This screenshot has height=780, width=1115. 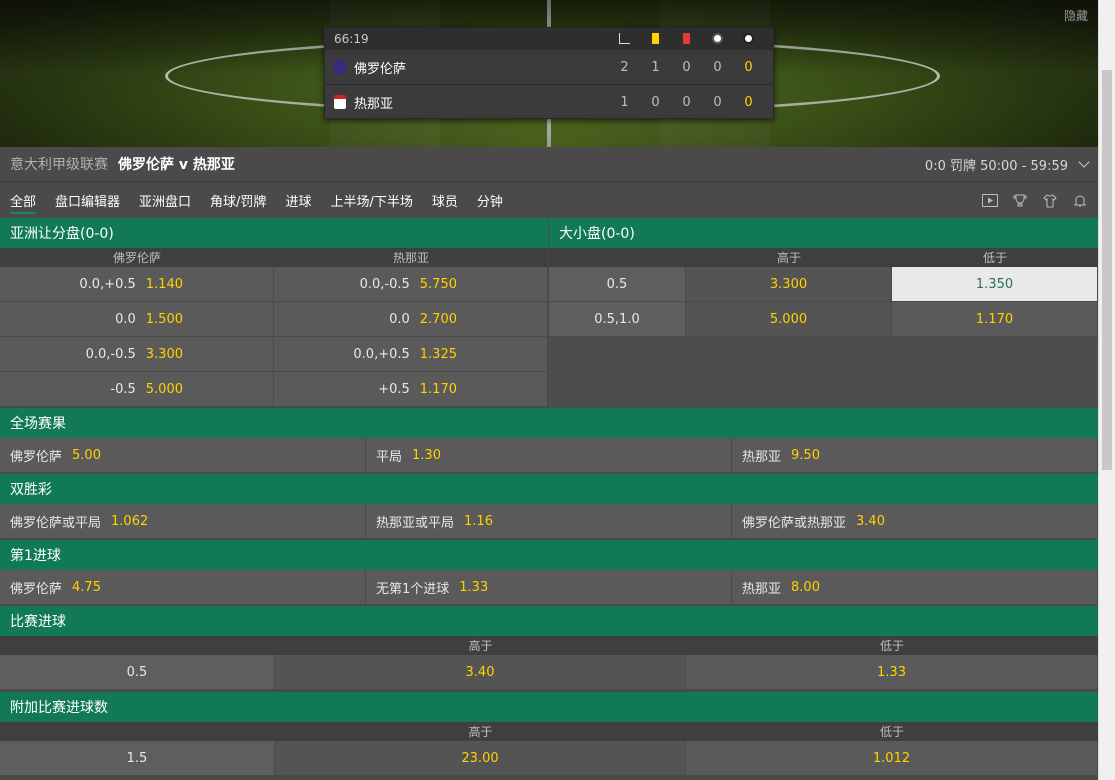 I want to click on scoreboard-row-away: 热那亚 1 0 0 0 0, so click(x=549, y=101).